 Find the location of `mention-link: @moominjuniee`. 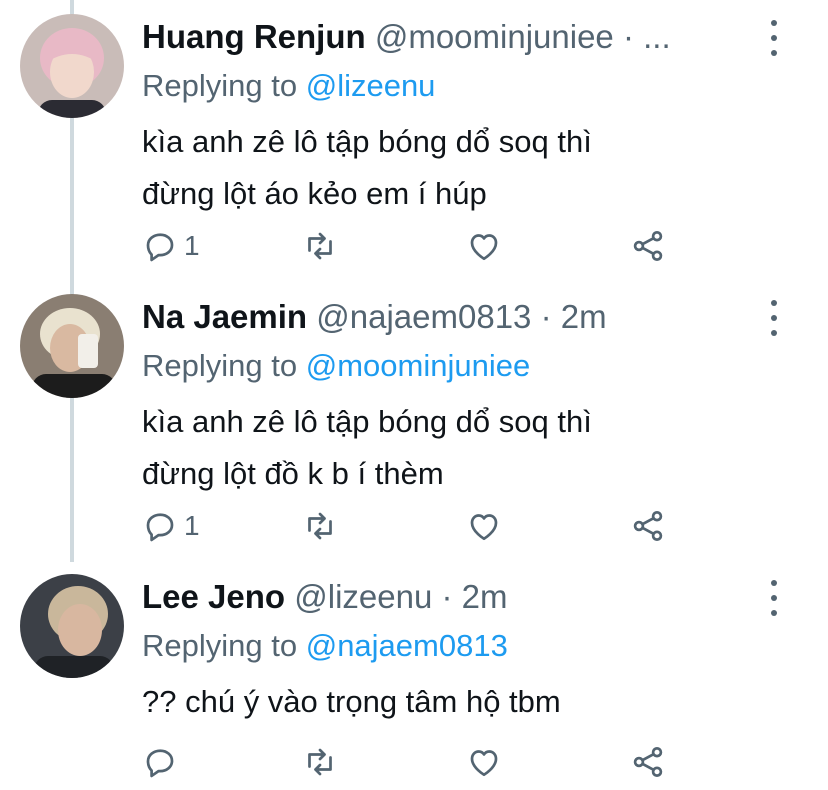

mention-link: @moominjuniee is located at coordinates (418, 365).